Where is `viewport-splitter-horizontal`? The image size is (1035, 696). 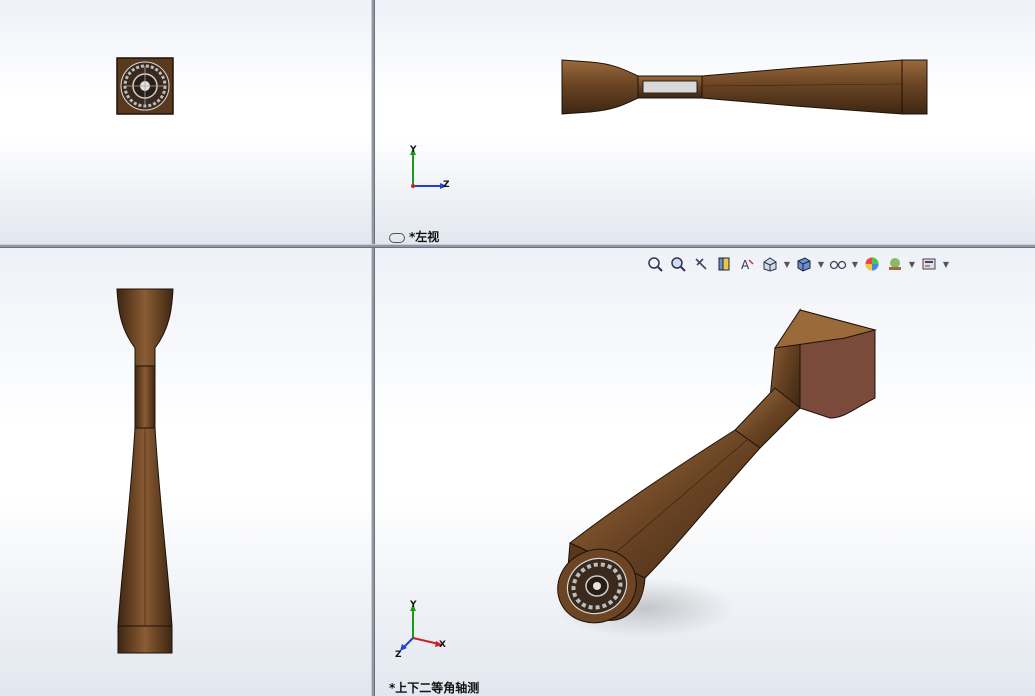
viewport-splitter-horizontal is located at coordinates (517, 246).